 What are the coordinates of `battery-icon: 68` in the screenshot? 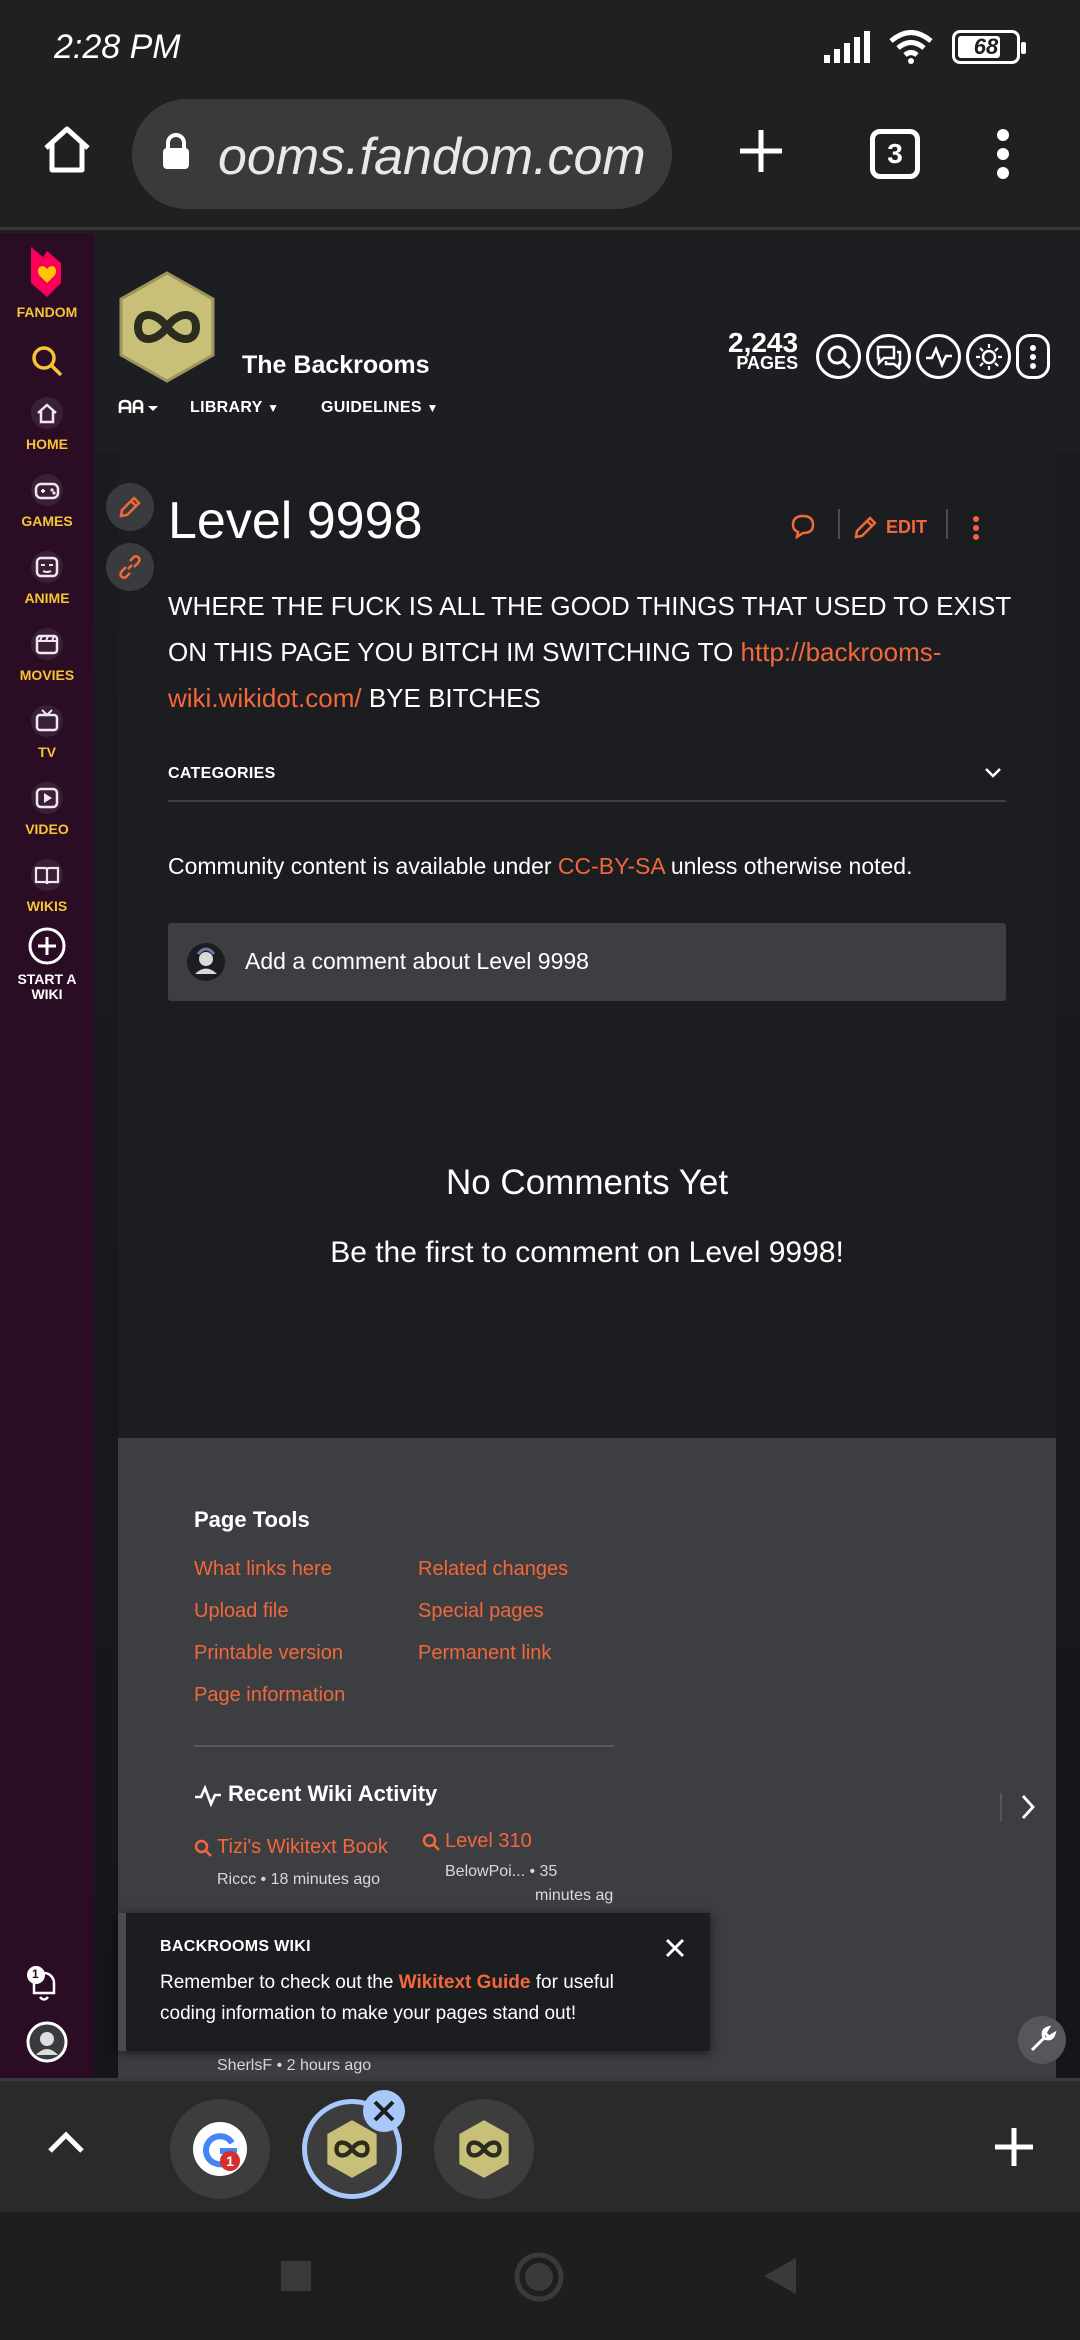 It's located at (989, 47).